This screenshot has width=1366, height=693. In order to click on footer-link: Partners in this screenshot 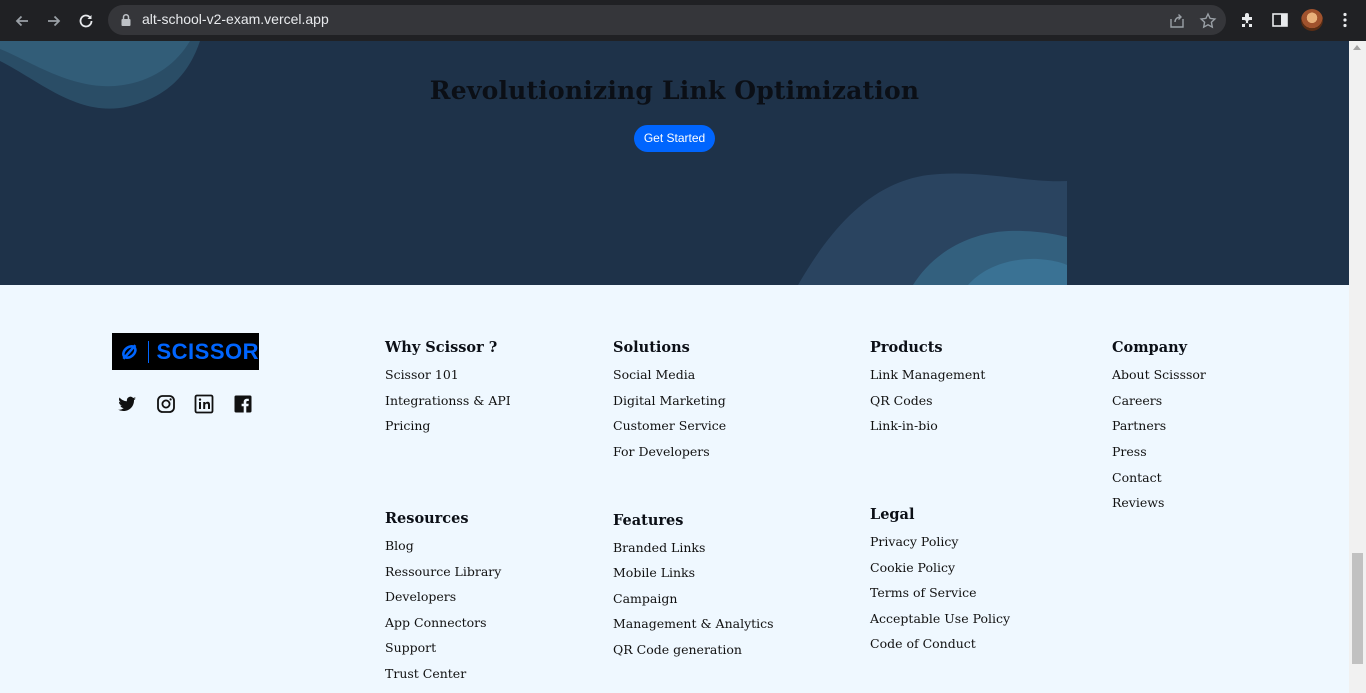, I will do `click(1139, 425)`.